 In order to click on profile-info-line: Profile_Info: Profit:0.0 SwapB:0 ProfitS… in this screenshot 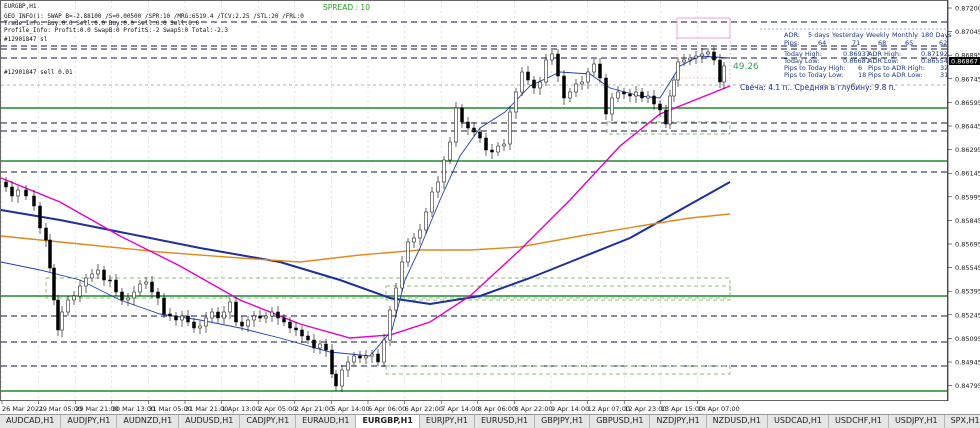, I will do `click(116, 30)`.